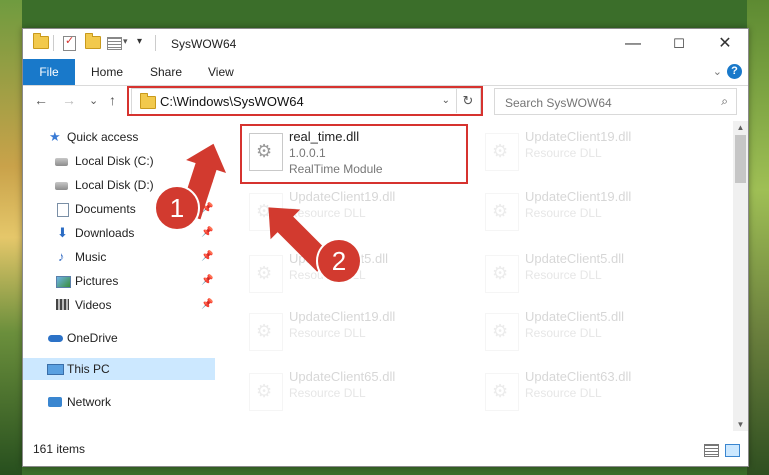 The height and width of the screenshot is (475, 769). I want to click on sidebar-item-pictures: Pictures 📌, so click(119, 281).